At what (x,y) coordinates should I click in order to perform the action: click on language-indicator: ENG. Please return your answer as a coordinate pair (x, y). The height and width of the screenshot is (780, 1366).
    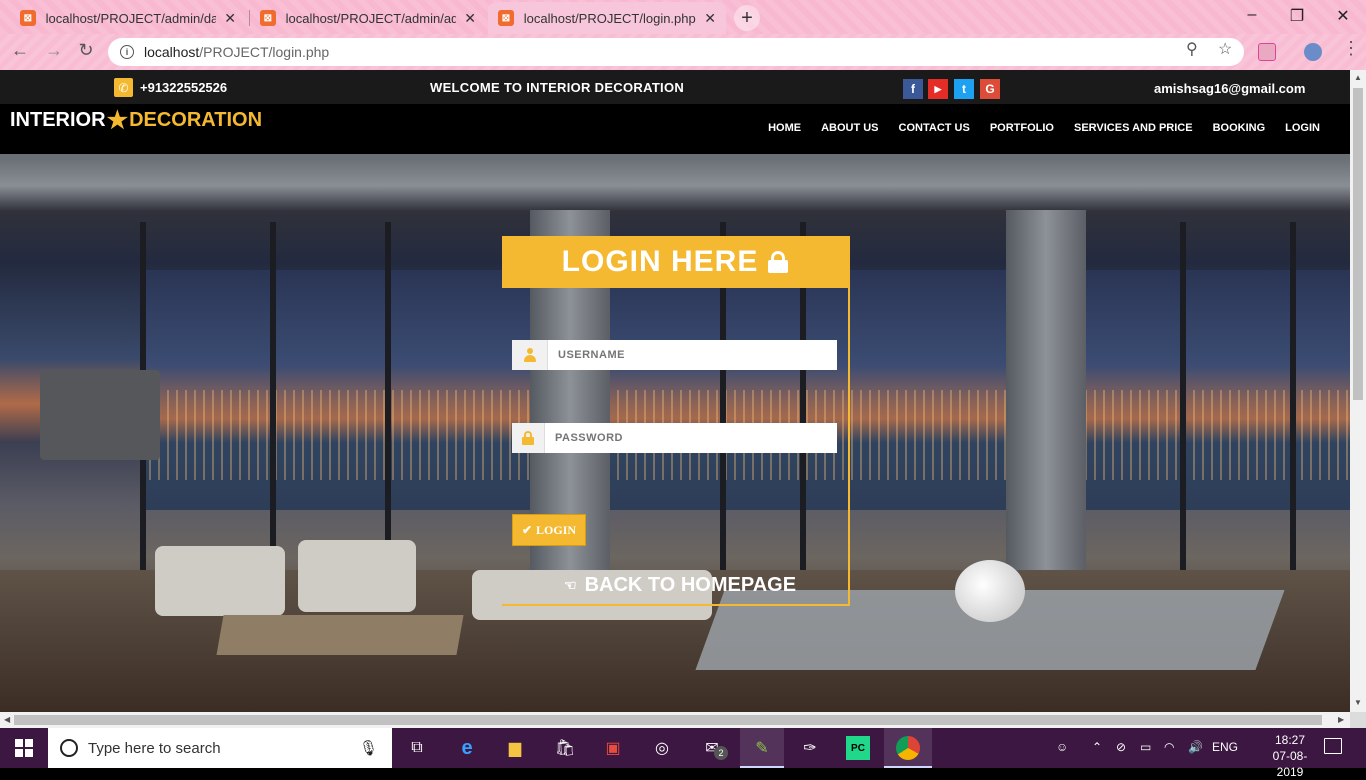
    Looking at the image, I should click on (1225, 747).